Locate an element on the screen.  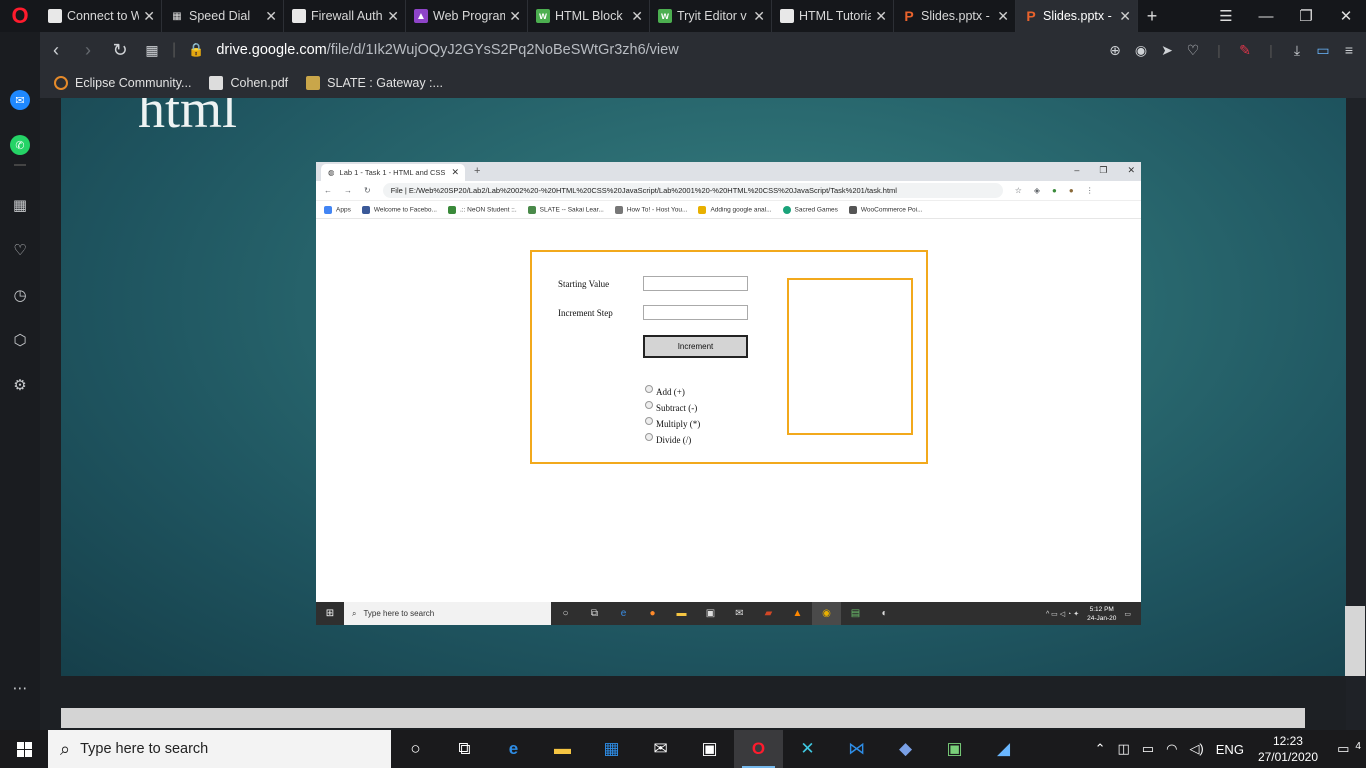
chevron-up-icon: ⌃ is located at coordinates (1100, 749).